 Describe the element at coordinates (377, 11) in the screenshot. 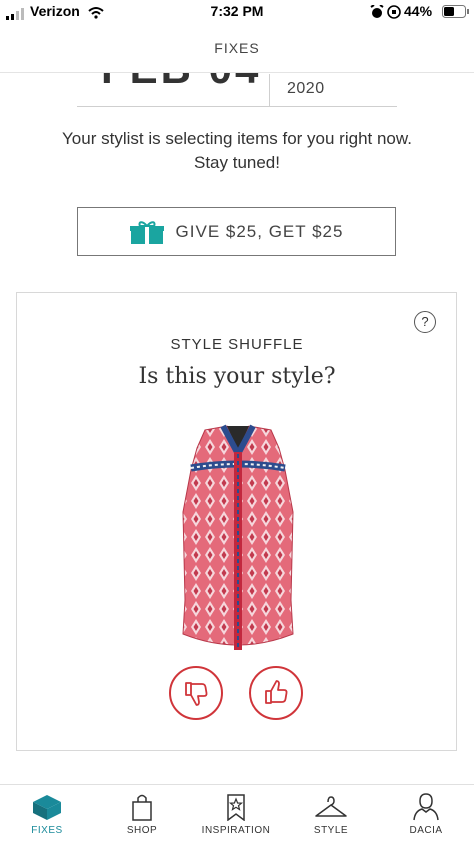

I see `alarm-icon` at that location.